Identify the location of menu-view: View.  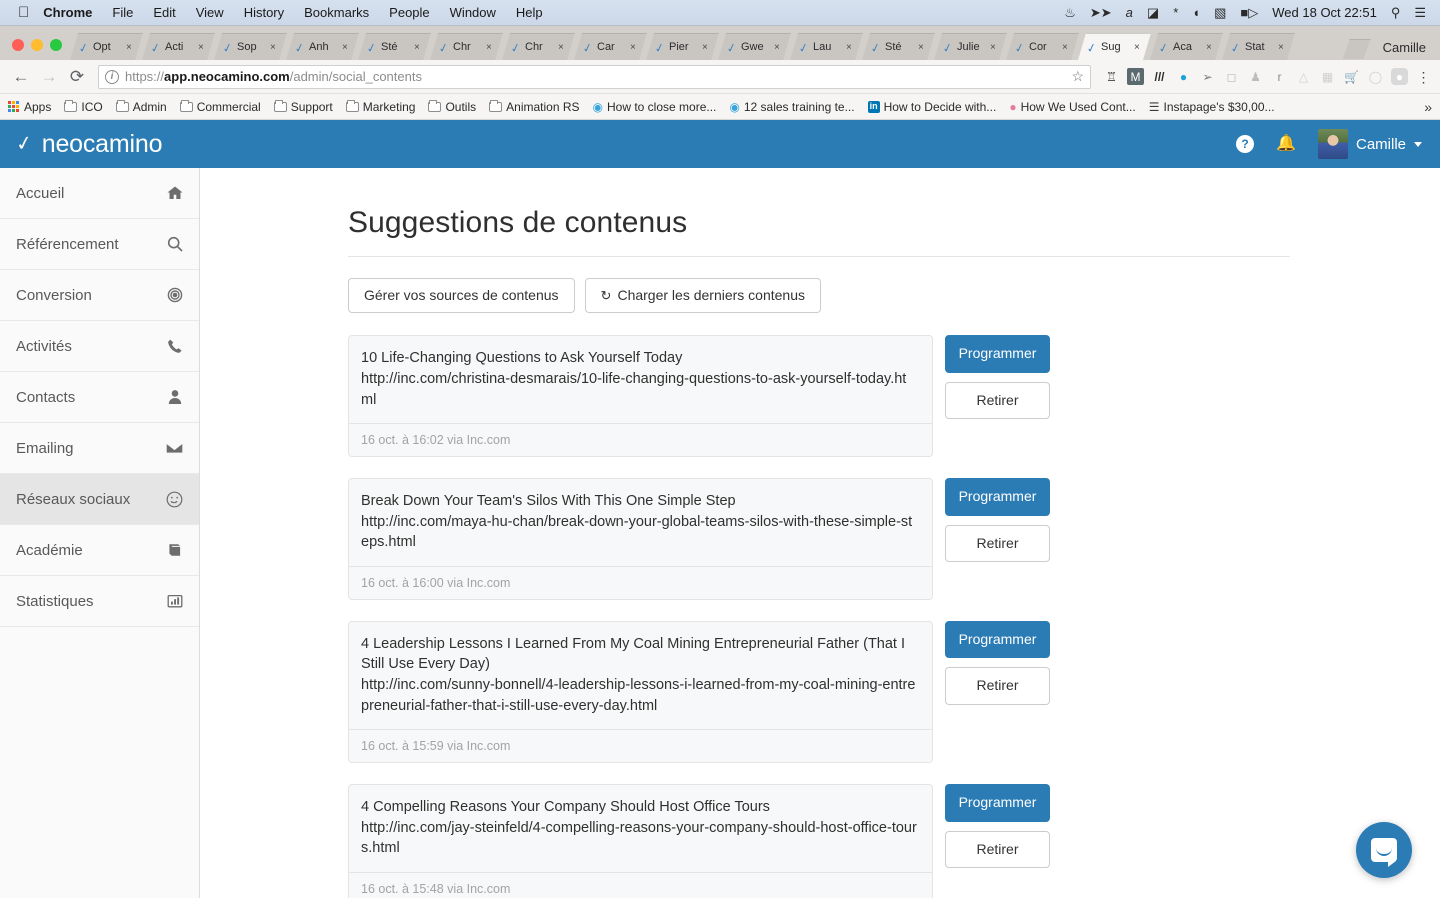
(210, 12).